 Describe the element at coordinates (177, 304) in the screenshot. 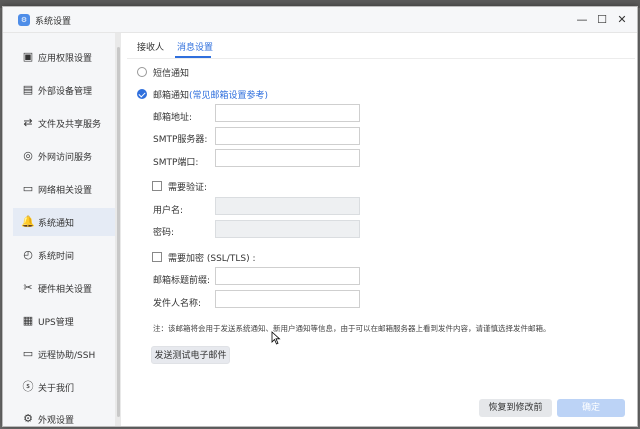

I see `sender-name-label: 发件人名称:` at that location.